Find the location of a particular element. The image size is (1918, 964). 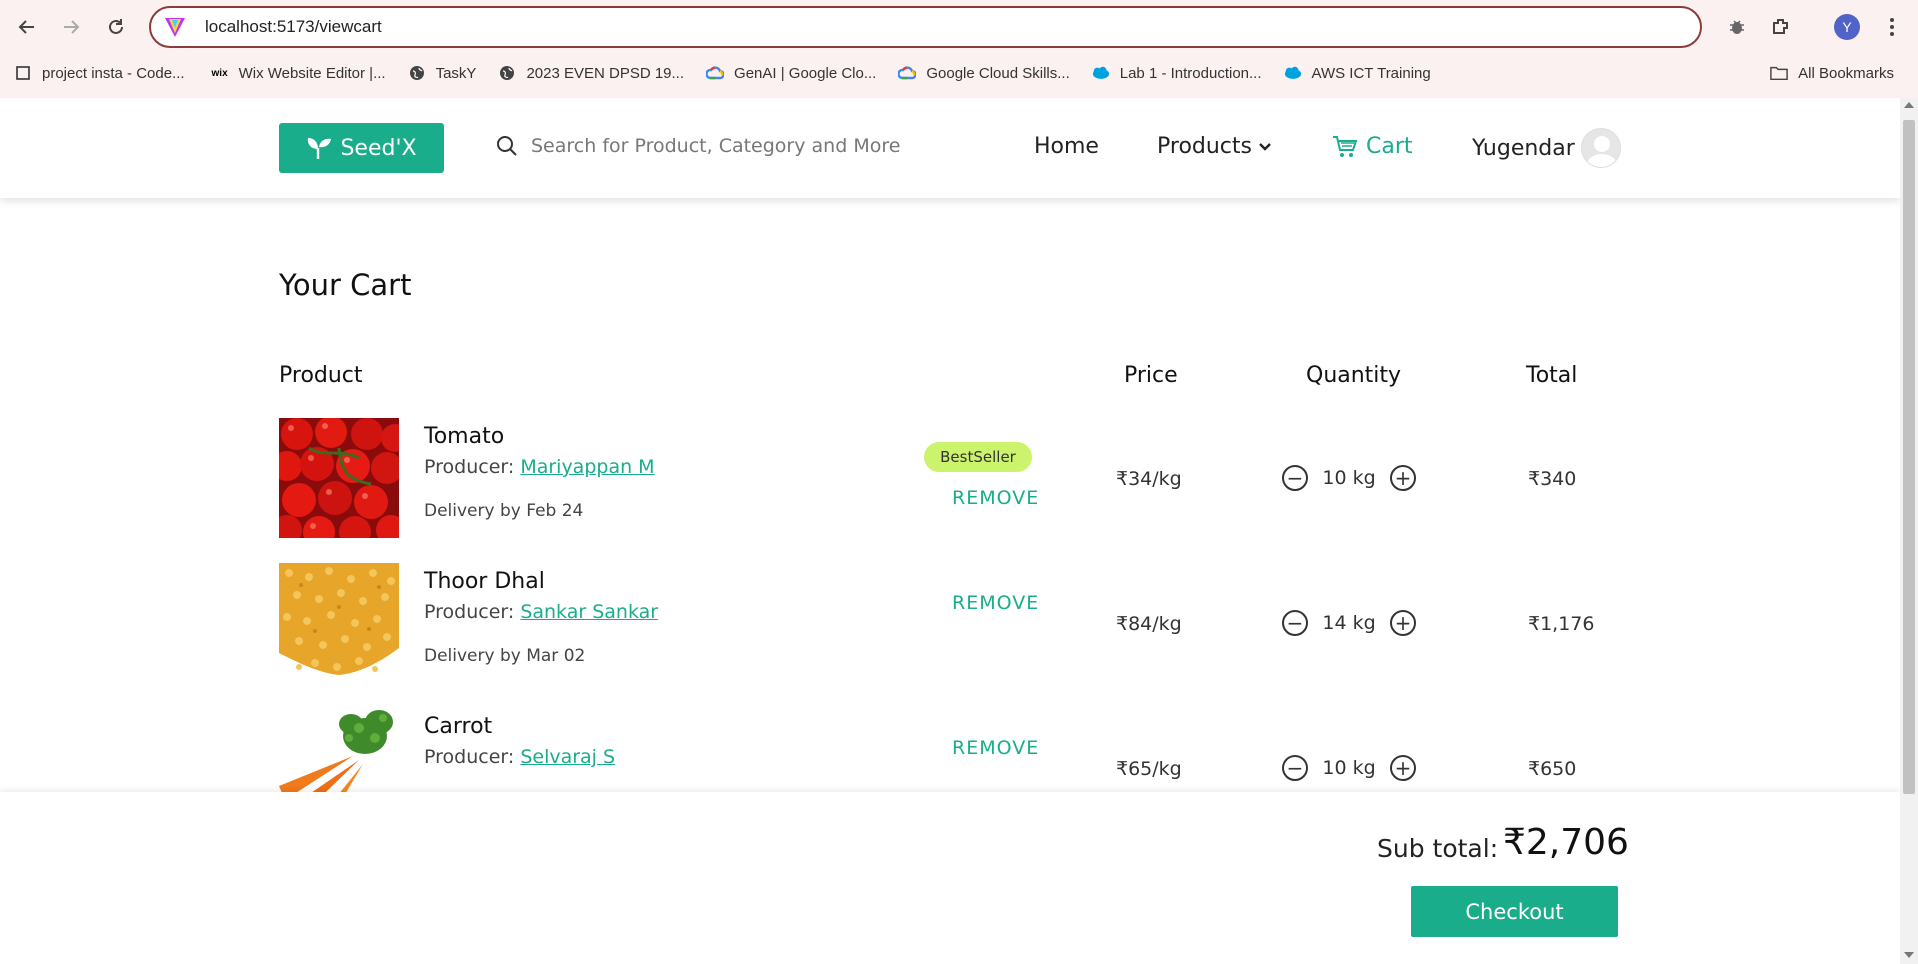

quantity-stepper: − 10 kg + is located at coordinates (1349, 768).